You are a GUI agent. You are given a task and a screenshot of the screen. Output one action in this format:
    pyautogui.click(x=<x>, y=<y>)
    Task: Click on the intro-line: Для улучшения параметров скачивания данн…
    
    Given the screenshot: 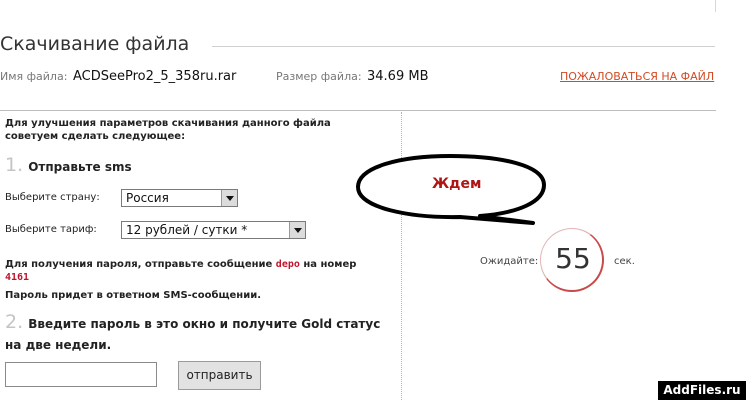 What is the action you would take?
    pyautogui.click(x=168, y=123)
    